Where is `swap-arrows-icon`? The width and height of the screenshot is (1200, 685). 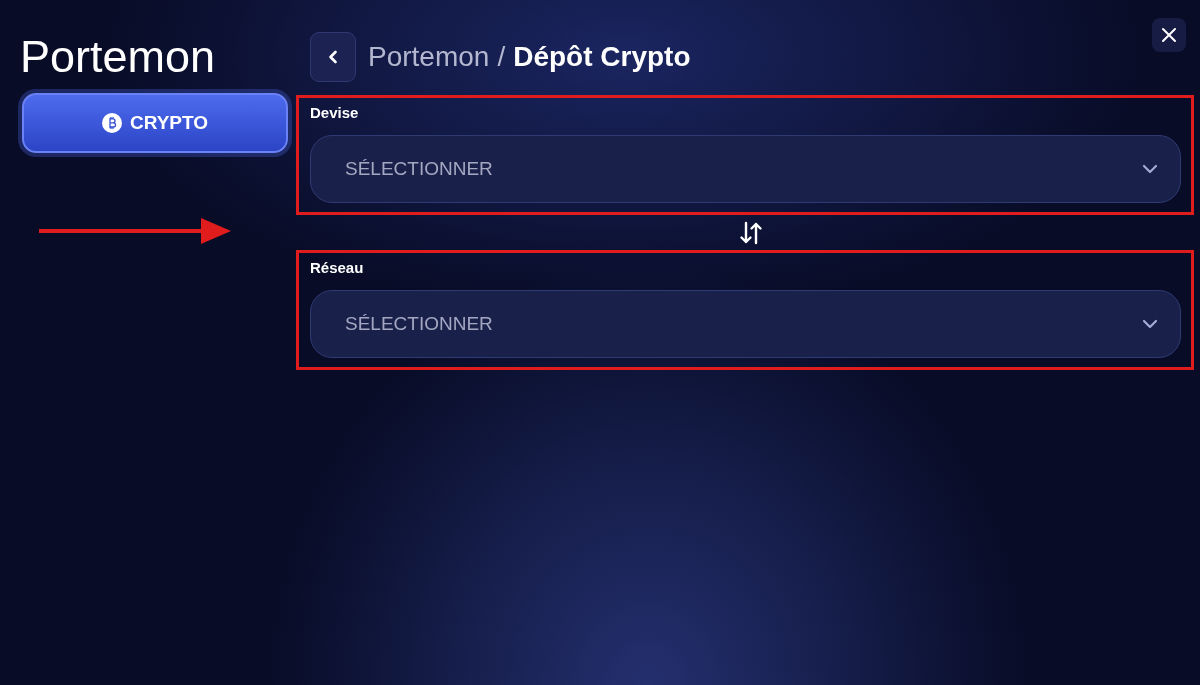
swap-arrows-icon is located at coordinates (751, 232).